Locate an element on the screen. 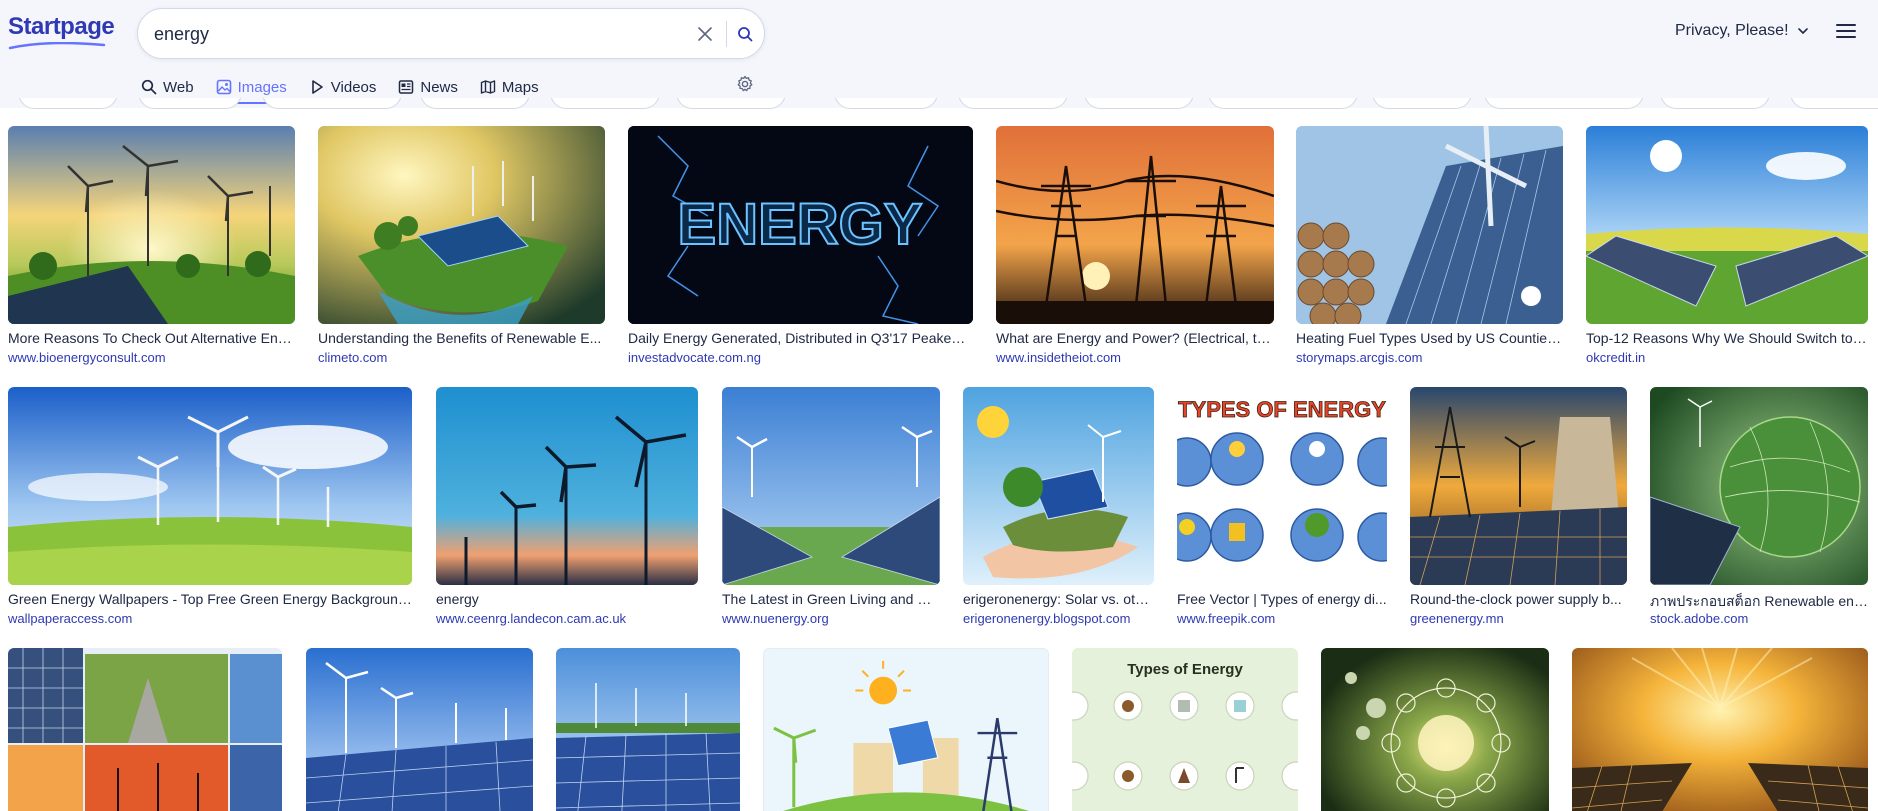  result-domain: stock.adobe.com is located at coordinates (1759, 618).